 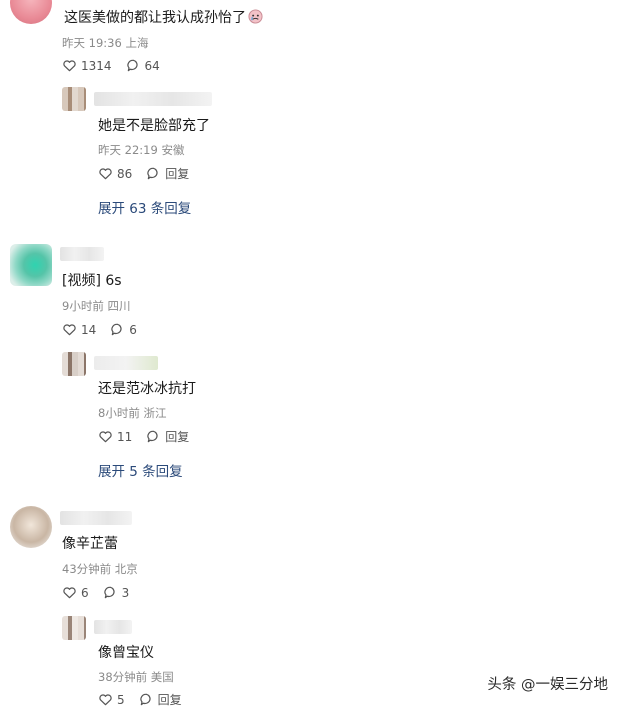 What do you see at coordinates (100, 569) in the screenshot?
I see `comment-meta: 43分钟前 北京` at bounding box center [100, 569].